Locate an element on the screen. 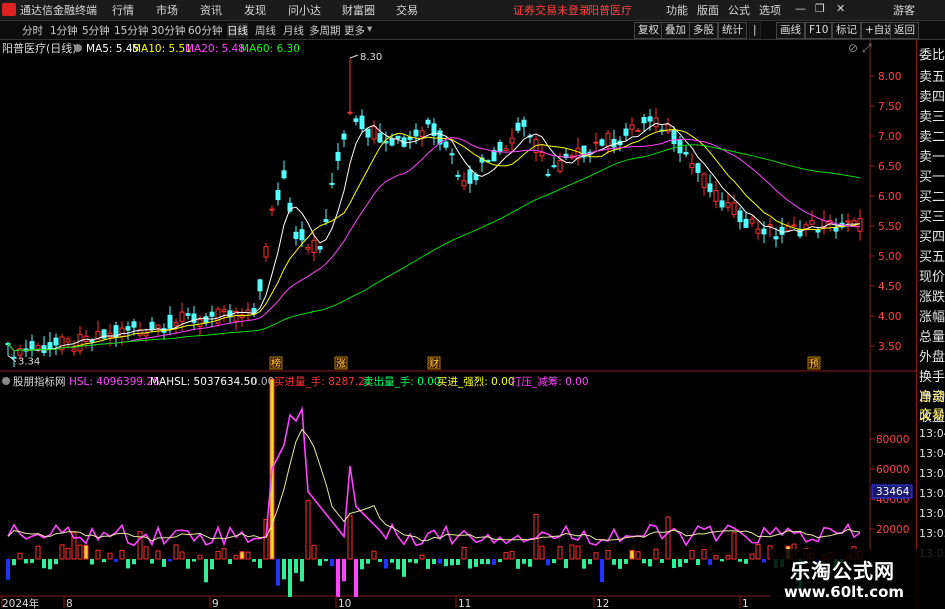 This screenshot has height=609, width=945. menu-item-jiaoyi: 交易 is located at coordinates (407, 10).